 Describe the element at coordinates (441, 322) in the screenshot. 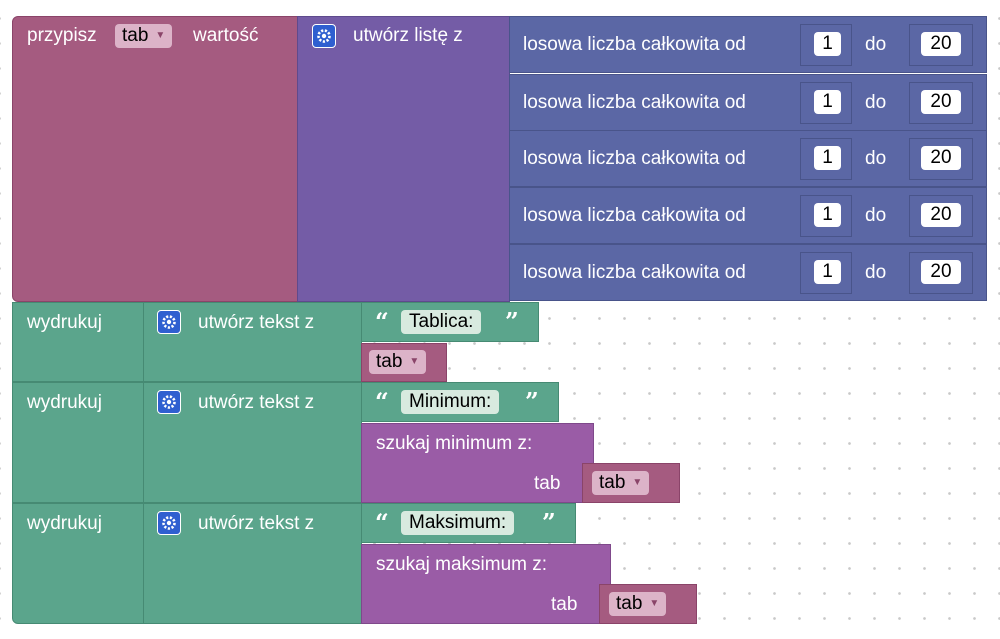

I see `text-field: Tablica:` at that location.